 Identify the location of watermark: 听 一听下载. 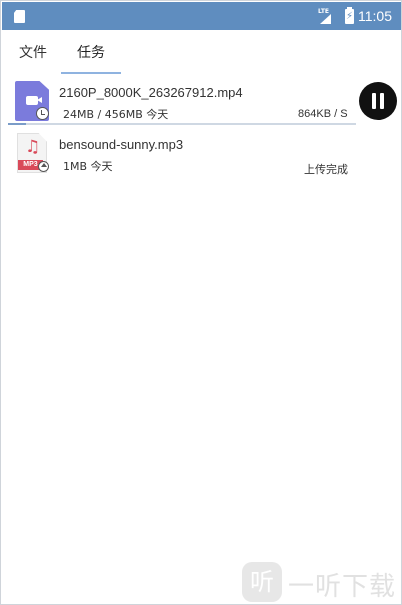
(320, 582).